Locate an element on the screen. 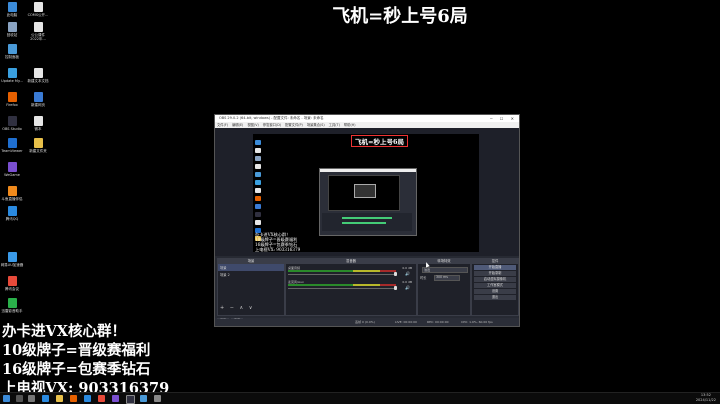  nested-docks is located at coordinates (367, 222).